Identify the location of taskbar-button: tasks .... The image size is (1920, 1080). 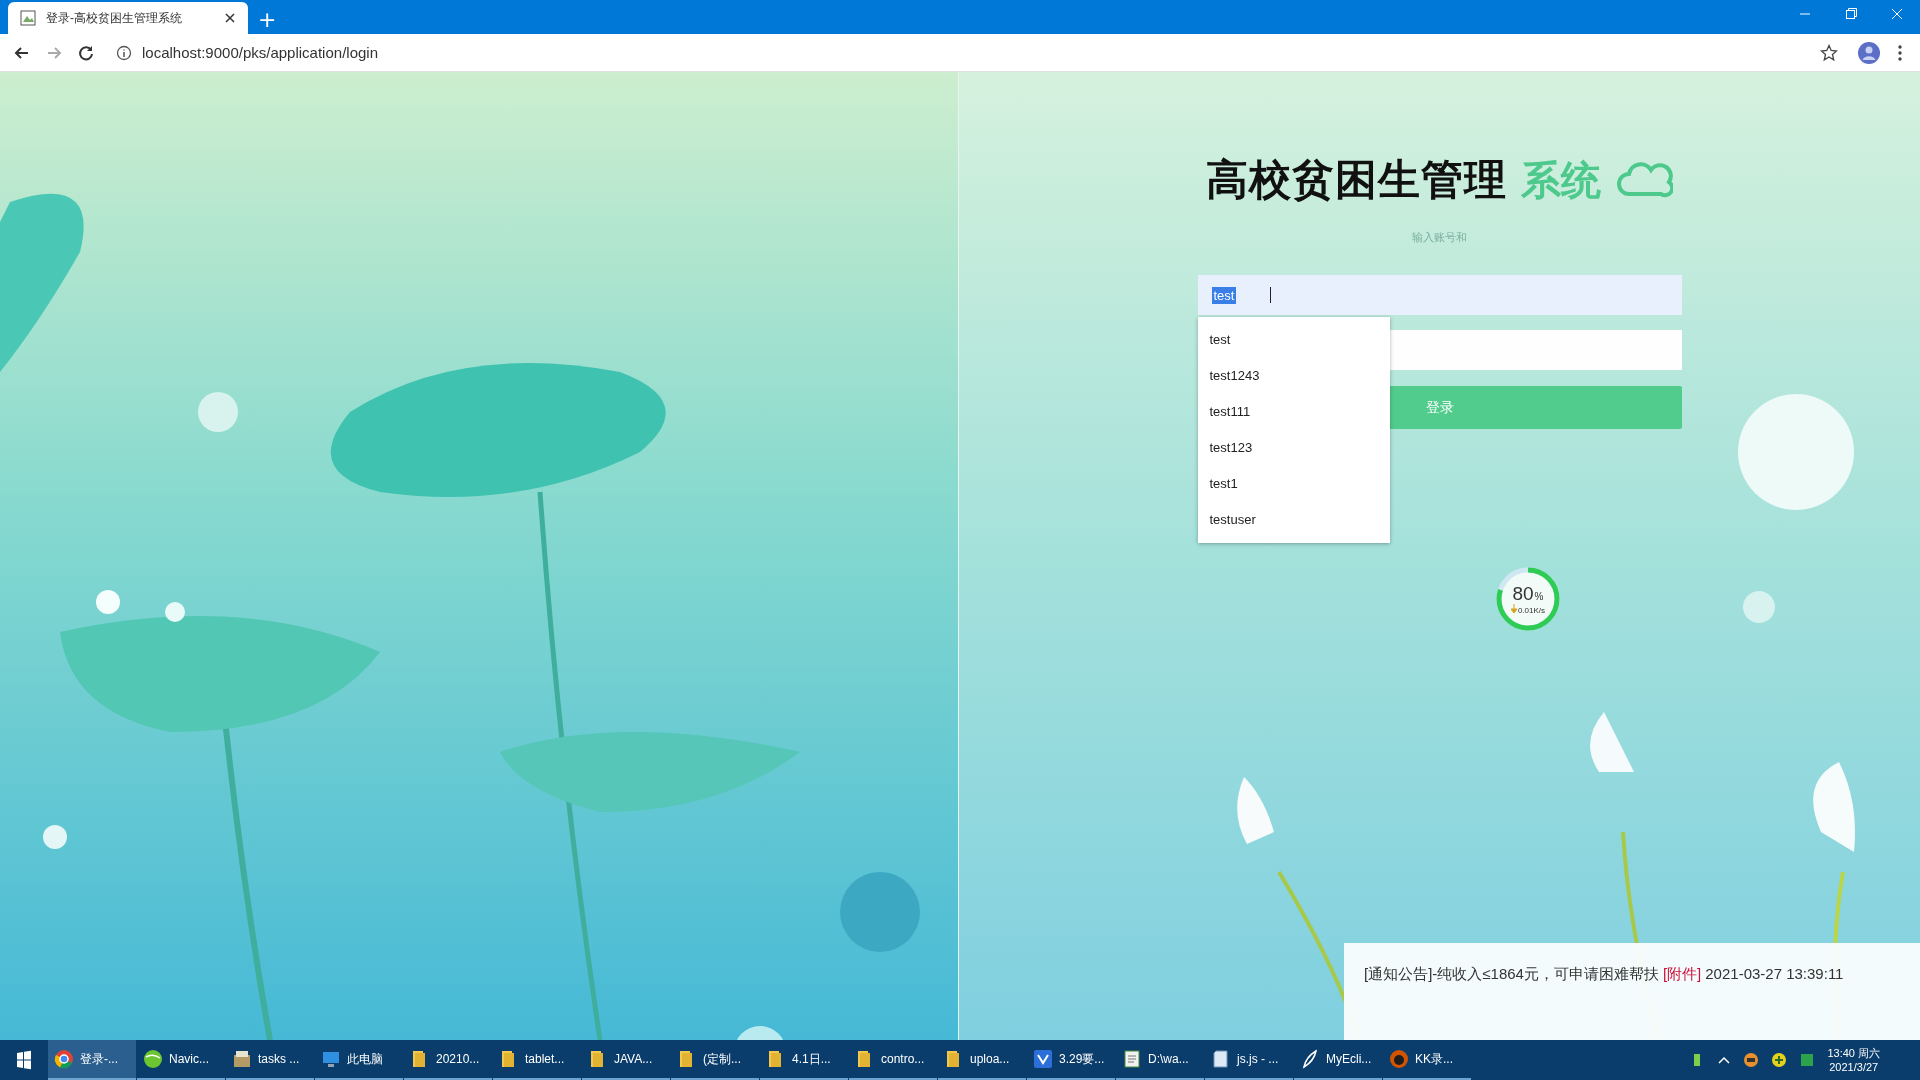
(270, 1060).